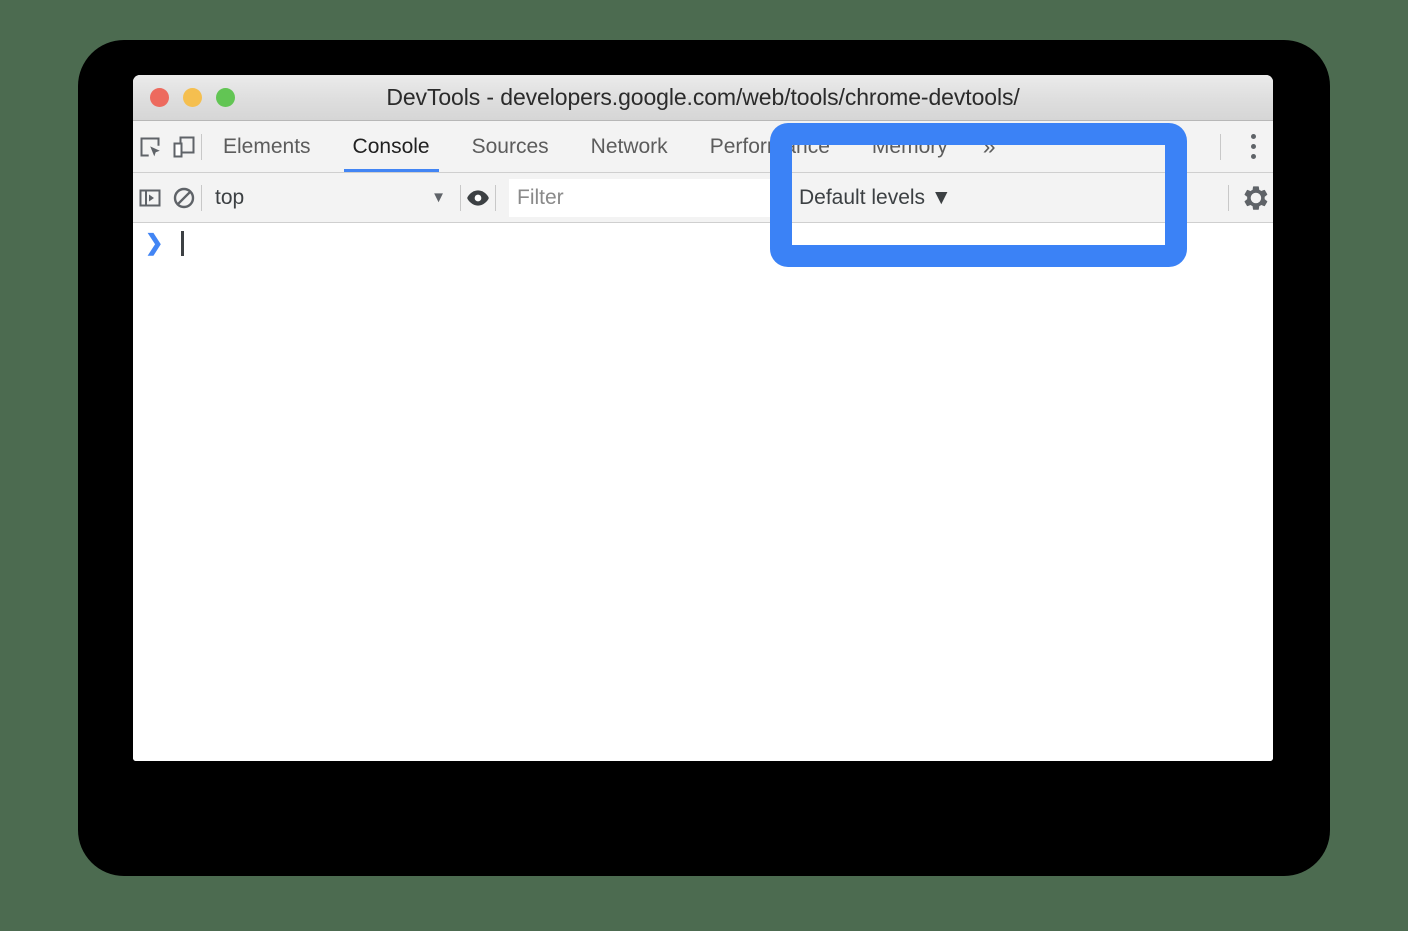 Image resolution: width=1408 pixels, height=931 pixels. I want to click on filter-toolbar-right-divider, so click(1228, 197).